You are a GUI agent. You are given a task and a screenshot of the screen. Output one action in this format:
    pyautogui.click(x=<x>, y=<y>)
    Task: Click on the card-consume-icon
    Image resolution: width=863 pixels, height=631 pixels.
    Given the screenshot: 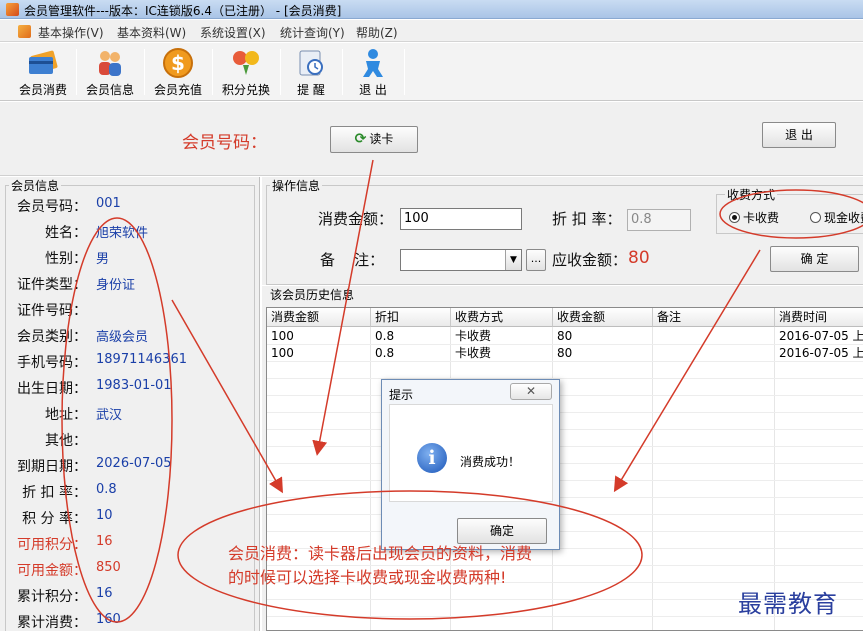 What is the action you would take?
    pyautogui.click(x=43, y=62)
    